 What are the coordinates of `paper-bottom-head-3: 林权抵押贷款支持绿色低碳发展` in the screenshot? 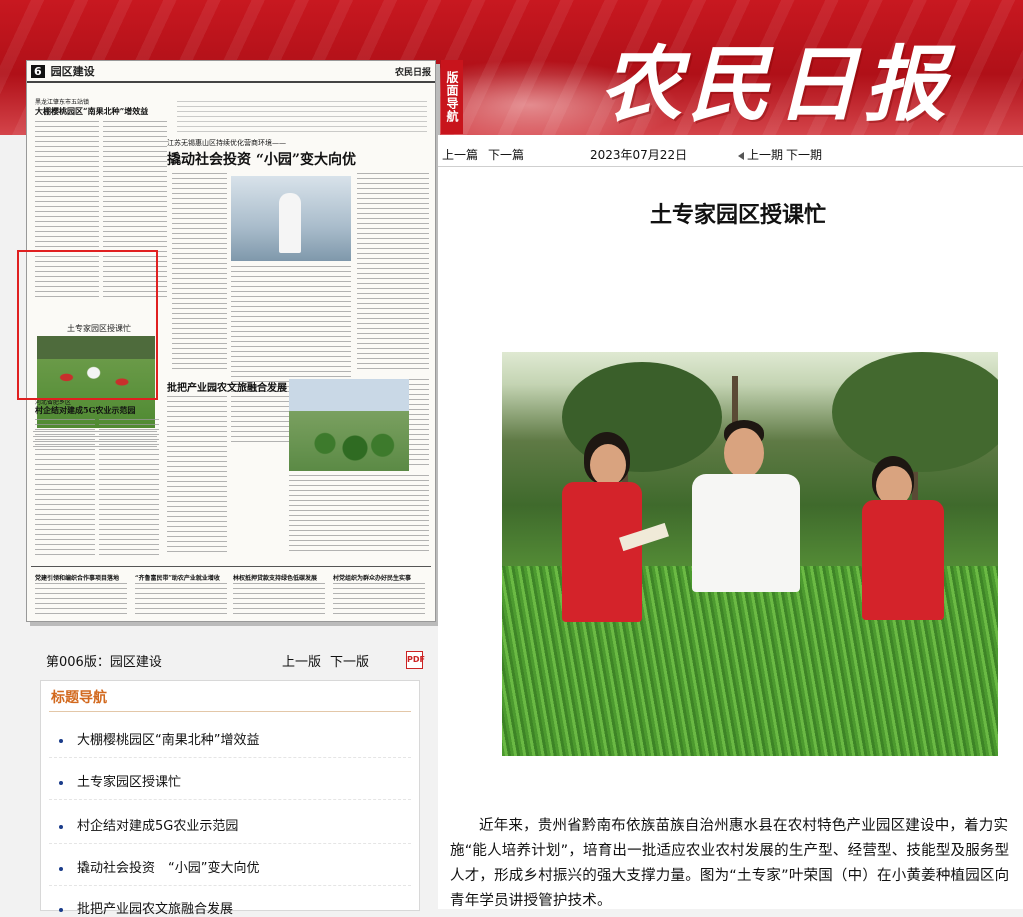 It's located at (275, 577).